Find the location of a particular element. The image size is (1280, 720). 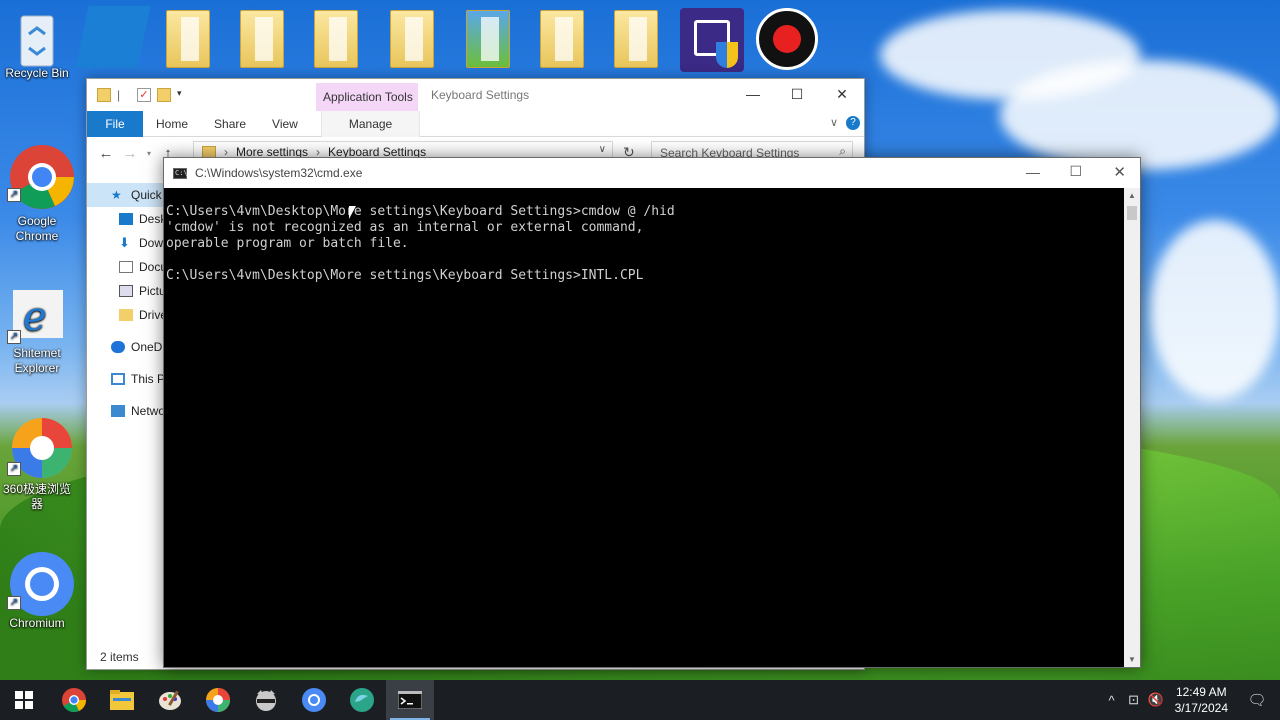

application-tools-tab: Application Tools is located at coordinates (367, 97).